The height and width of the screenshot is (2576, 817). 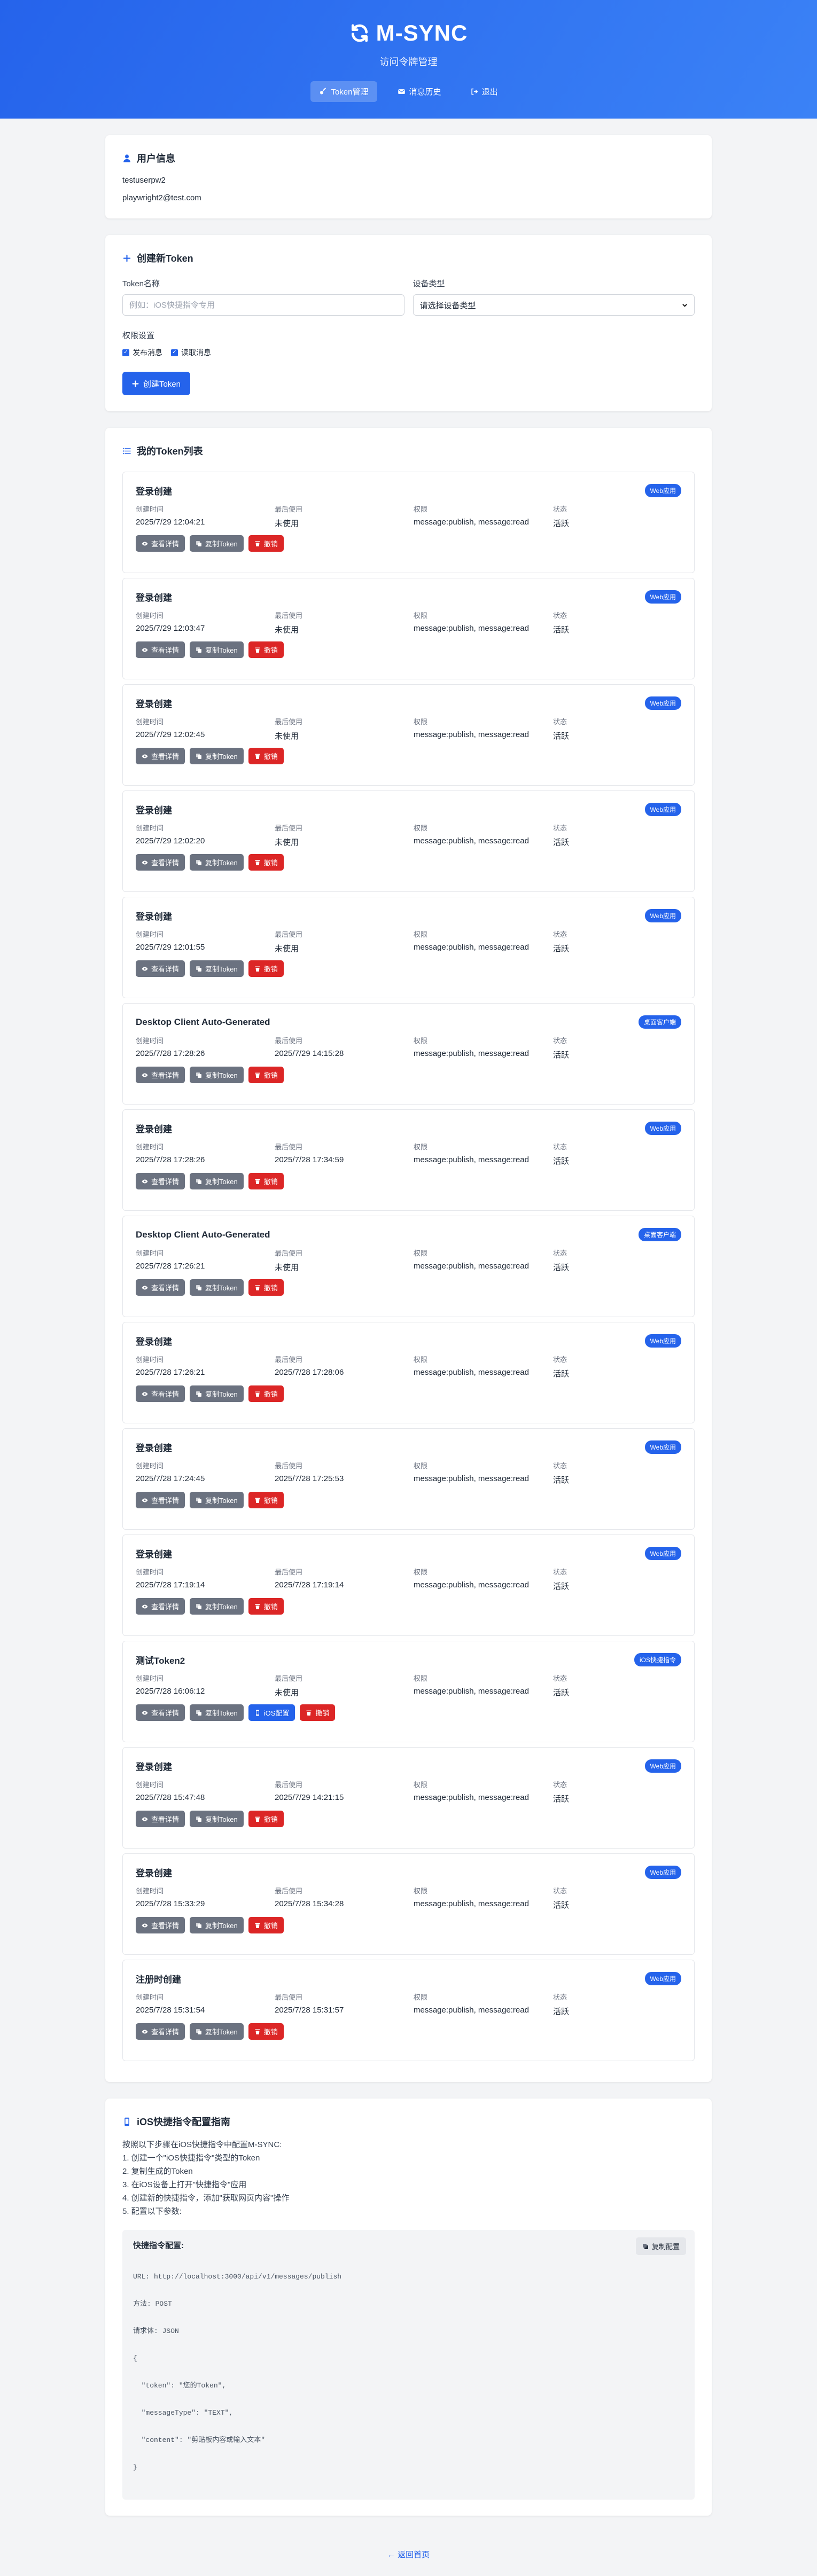 What do you see at coordinates (263, 305) in the screenshot?
I see `token-name-input` at bounding box center [263, 305].